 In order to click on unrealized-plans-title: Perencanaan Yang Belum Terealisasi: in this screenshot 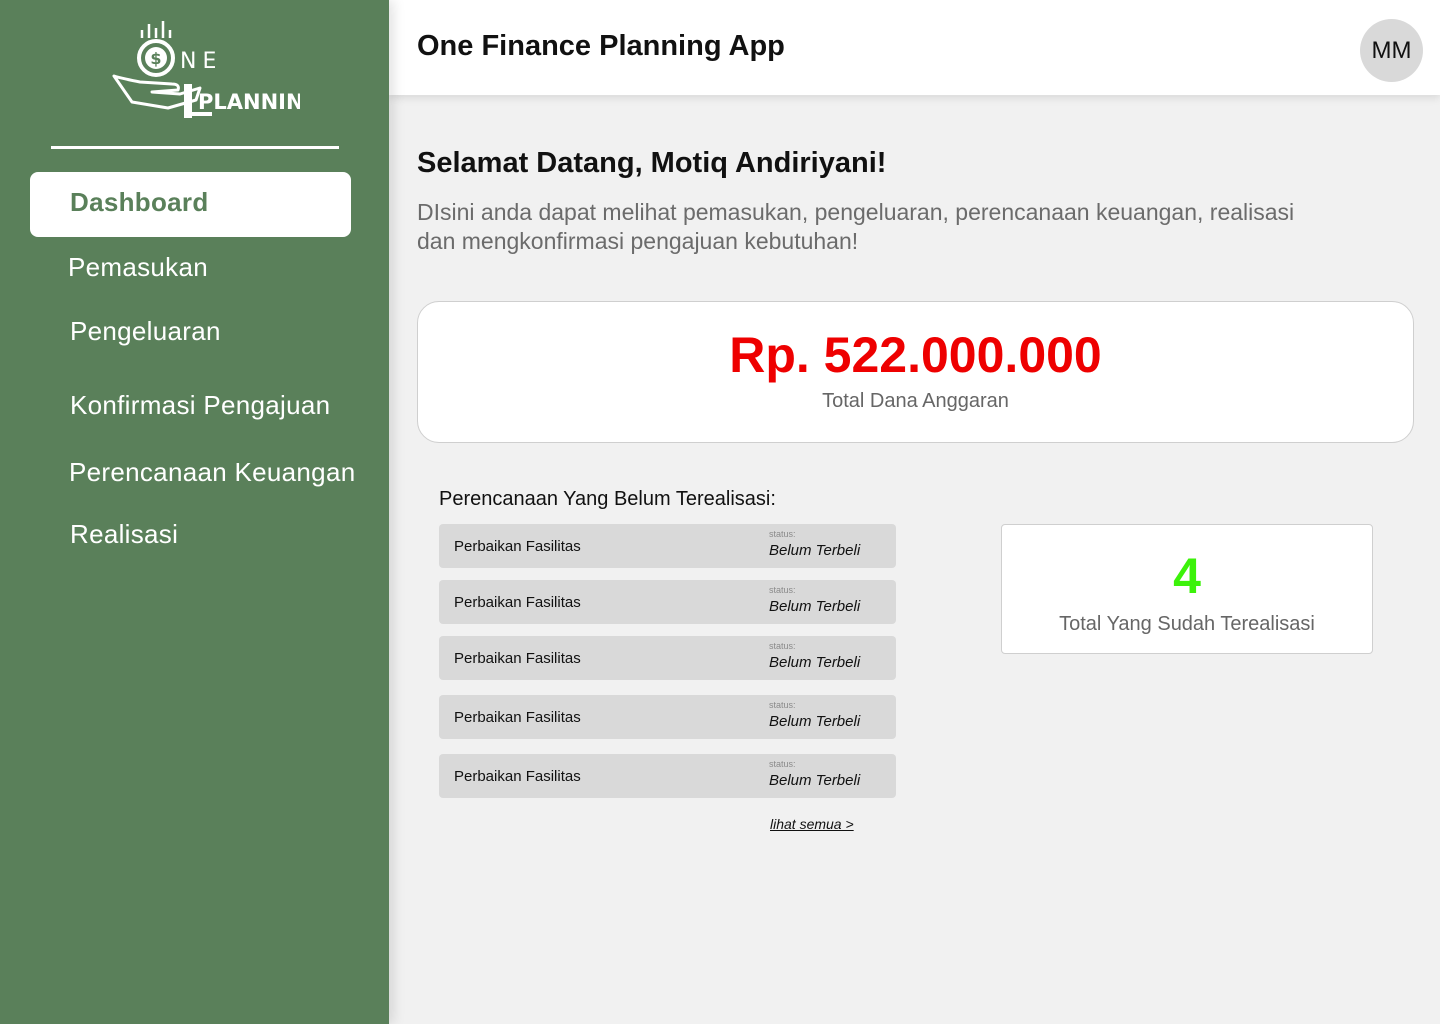, I will do `click(607, 499)`.